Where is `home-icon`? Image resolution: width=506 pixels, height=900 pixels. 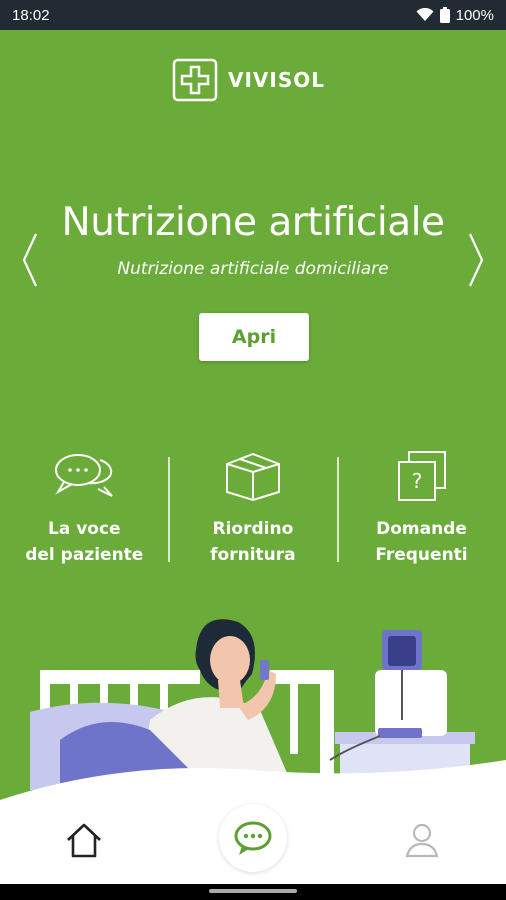
home-icon is located at coordinates (84, 840).